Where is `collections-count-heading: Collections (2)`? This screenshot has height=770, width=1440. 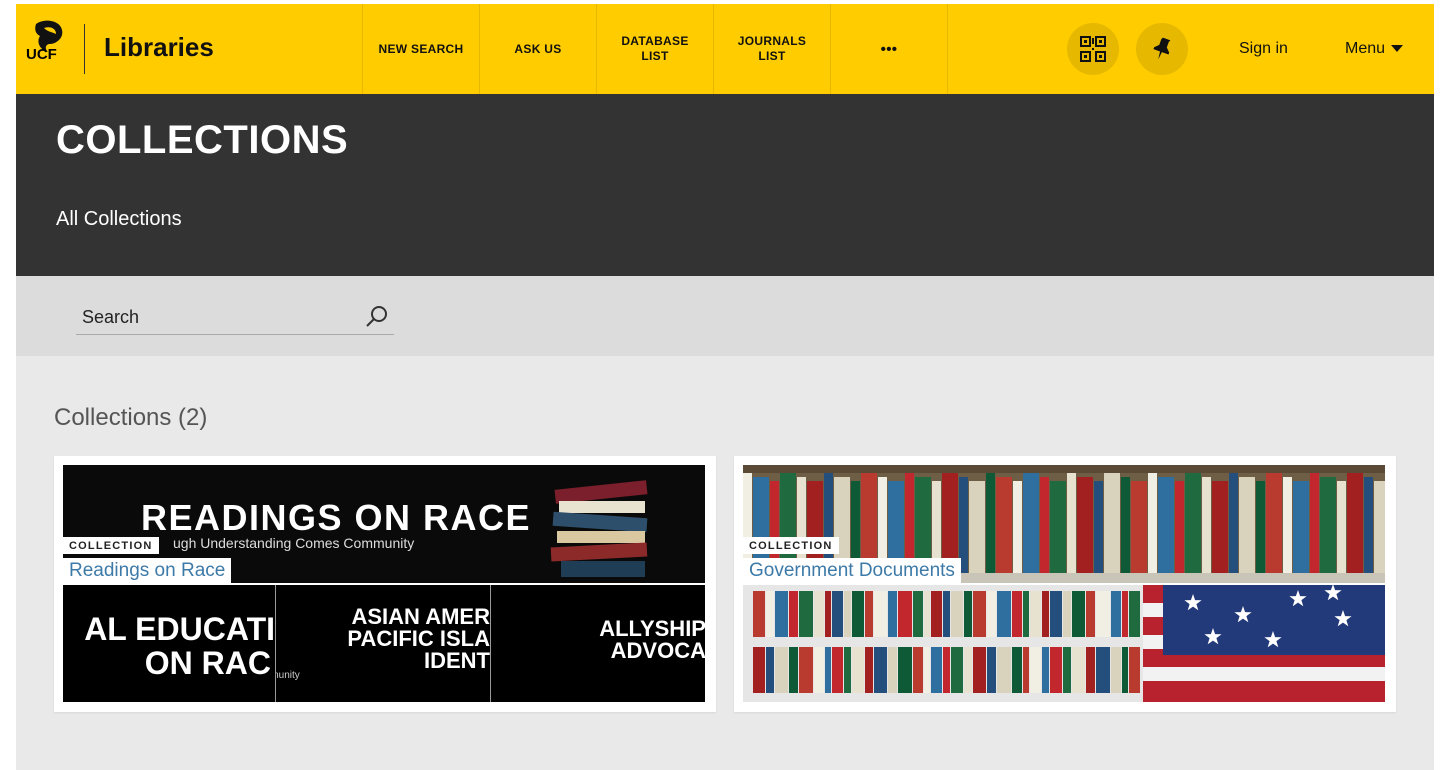 collections-count-heading: Collections (2) is located at coordinates (131, 417).